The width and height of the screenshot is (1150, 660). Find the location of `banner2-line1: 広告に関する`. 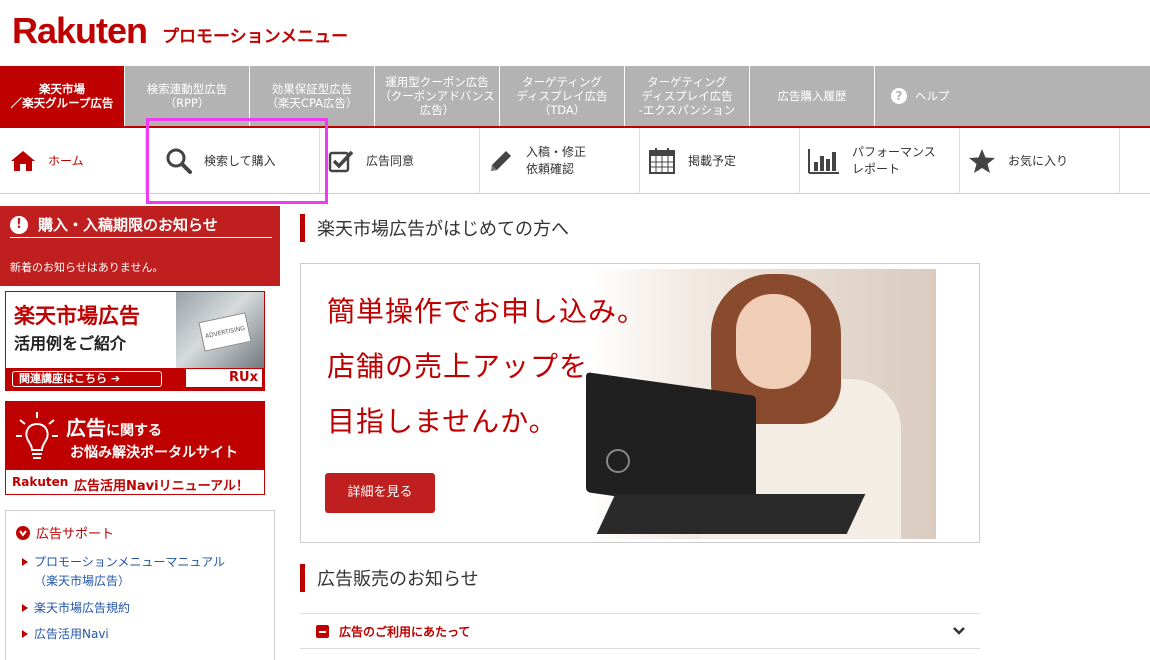

banner2-line1: 広告に関する is located at coordinates (114, 428).